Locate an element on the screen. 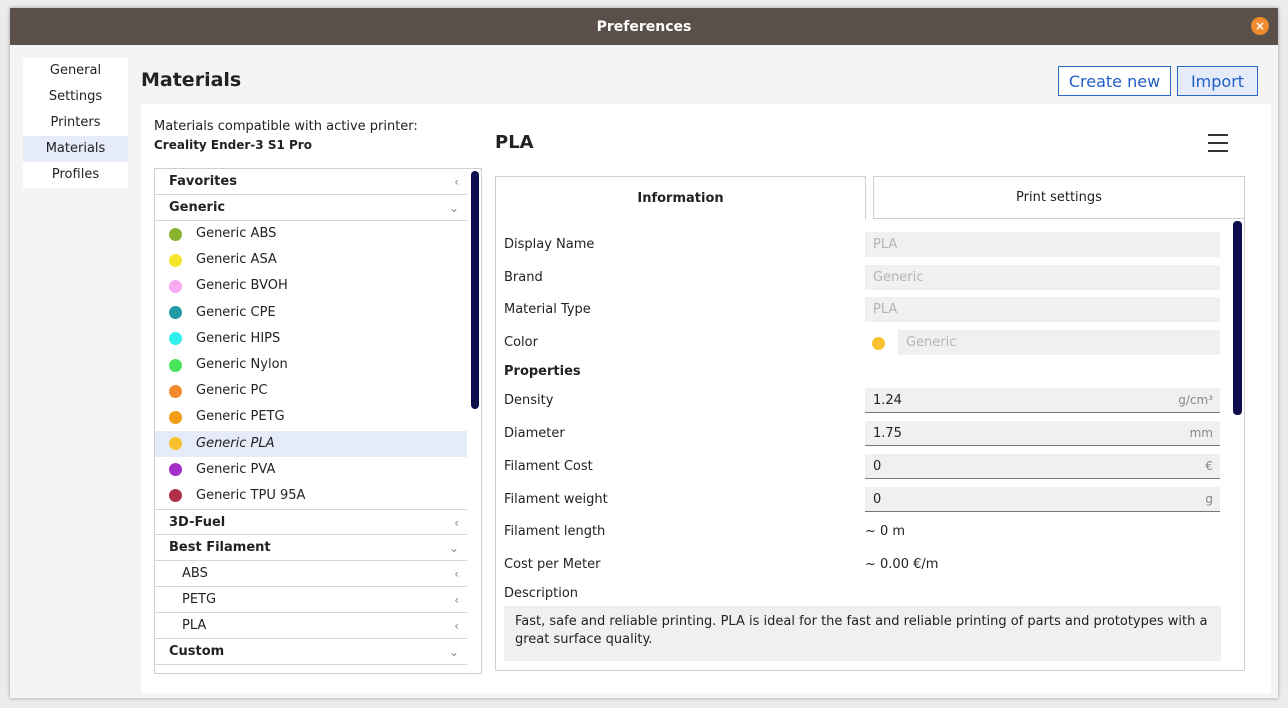 Image resolution: width=1288 pixels, height=708 pixels. window-title: Preferences is located at coordinates (644, 26).